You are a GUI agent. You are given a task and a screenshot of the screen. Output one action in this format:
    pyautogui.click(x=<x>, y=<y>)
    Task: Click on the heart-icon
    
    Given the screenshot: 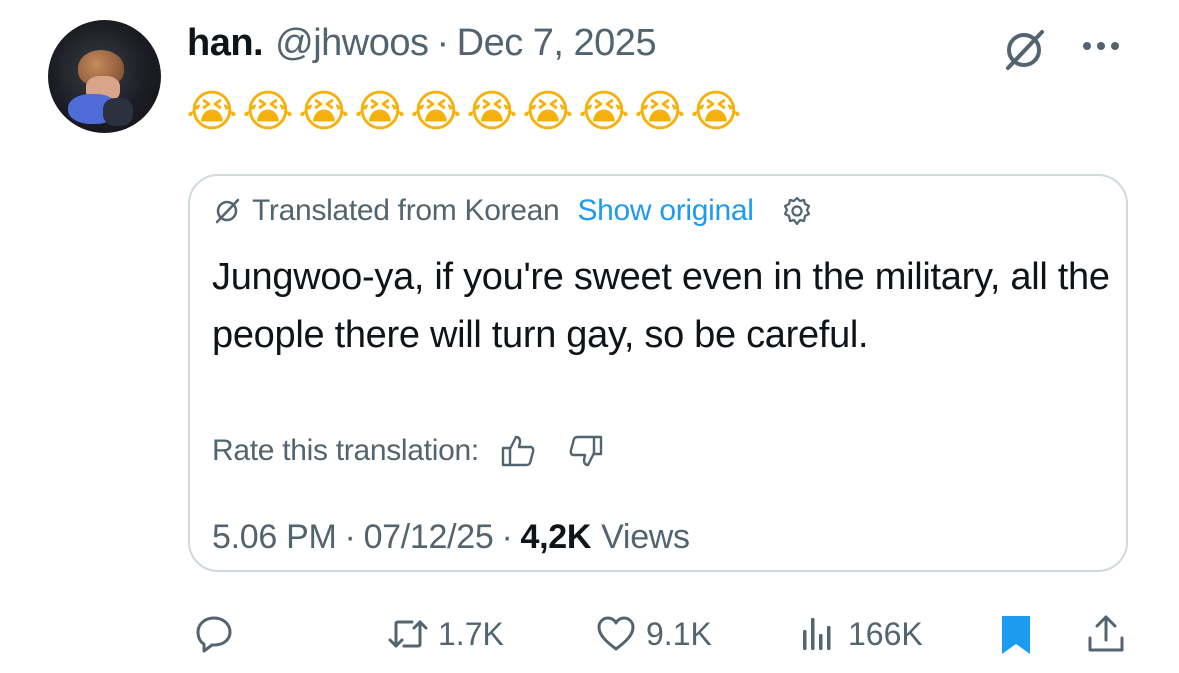 What is the action you would take?
    pyautogui.click(x=616, y=633)
    